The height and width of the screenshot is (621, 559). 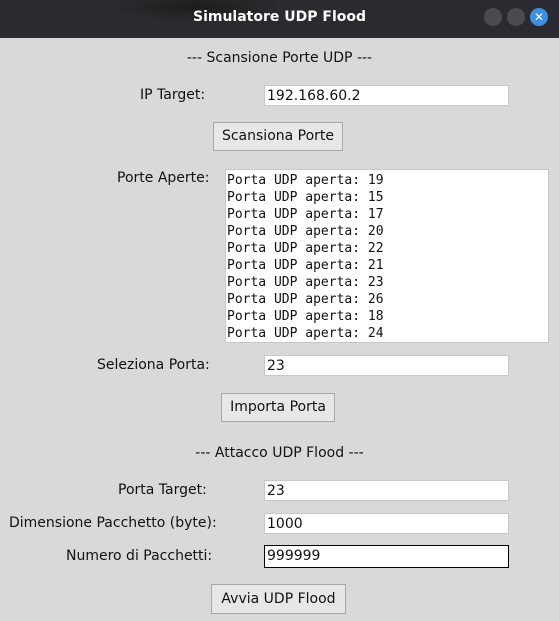 I want to click on open-port-item: Porta UDP aperta: 21, so click(x=387, y=265).